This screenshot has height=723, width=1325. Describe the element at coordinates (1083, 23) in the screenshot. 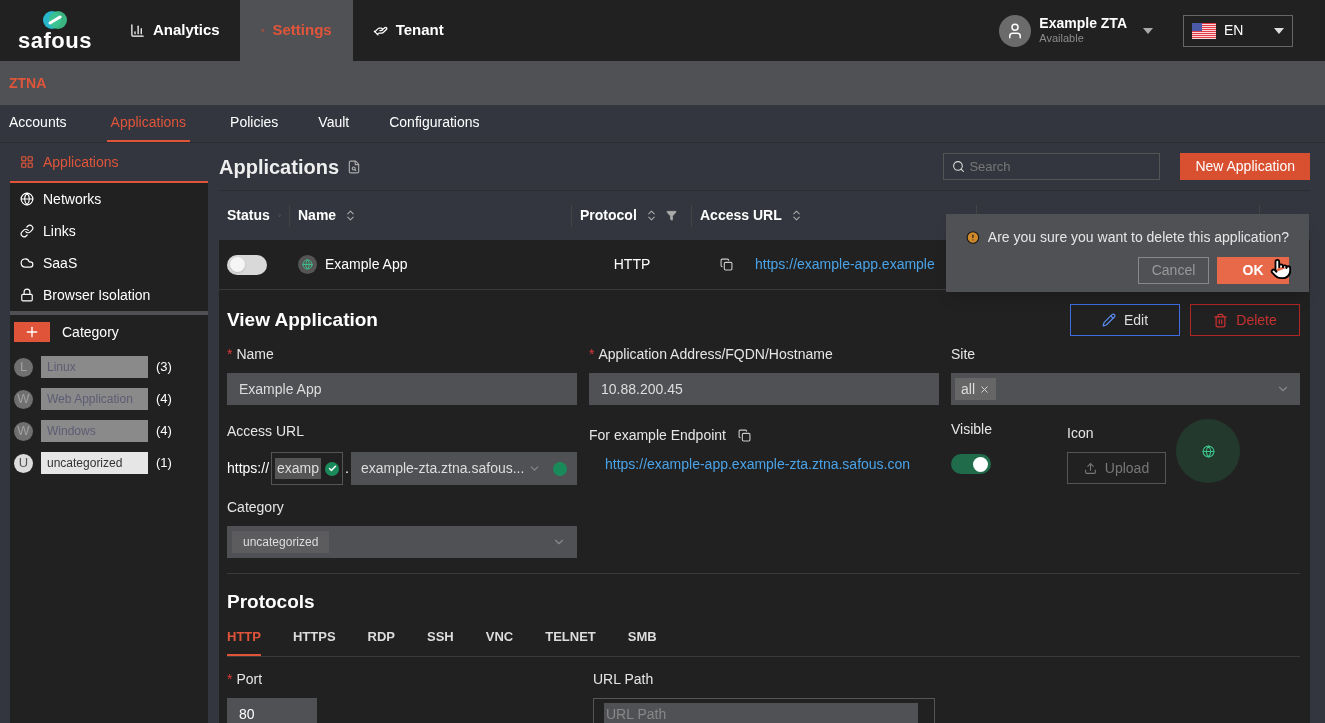

I see `user-name: Example ZTA` at that location.